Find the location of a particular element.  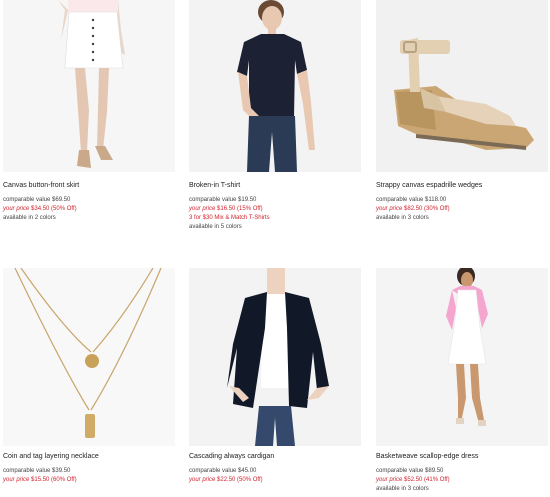

price-value: $22.50 is located at coordinates (226, 480).